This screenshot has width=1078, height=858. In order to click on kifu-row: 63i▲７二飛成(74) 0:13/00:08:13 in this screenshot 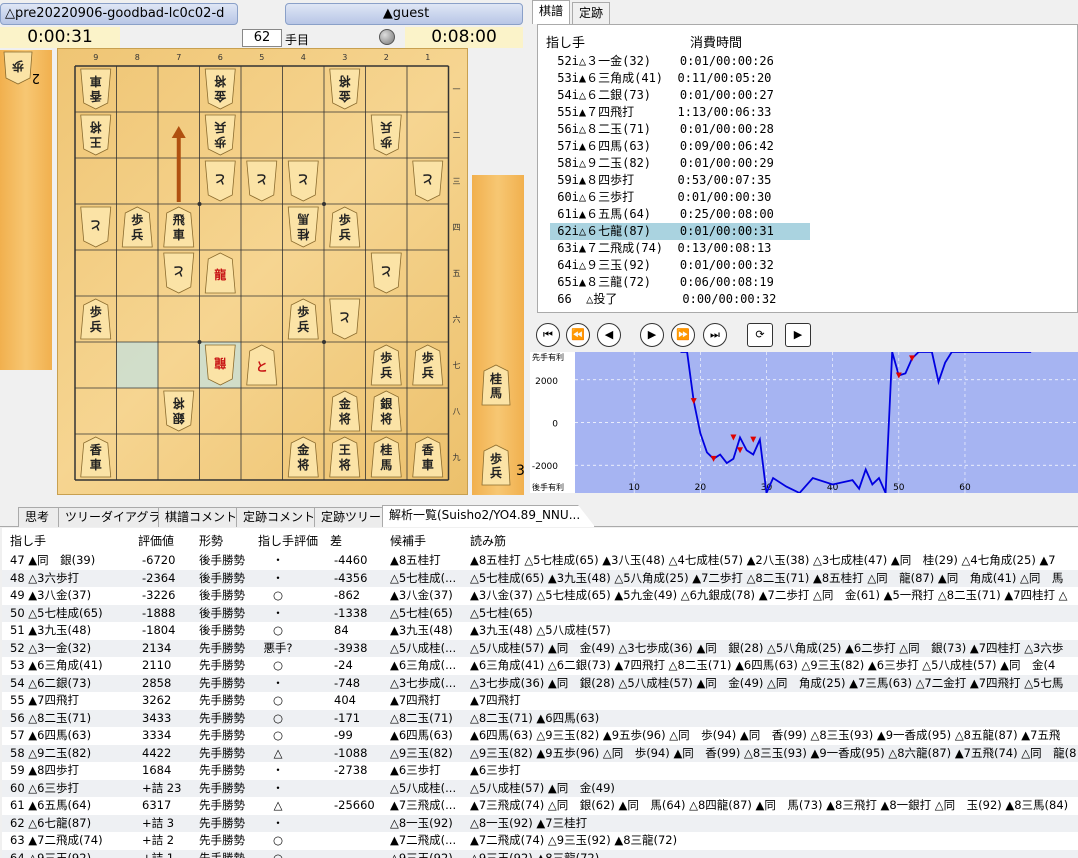, I will do `click(680, 248)`.